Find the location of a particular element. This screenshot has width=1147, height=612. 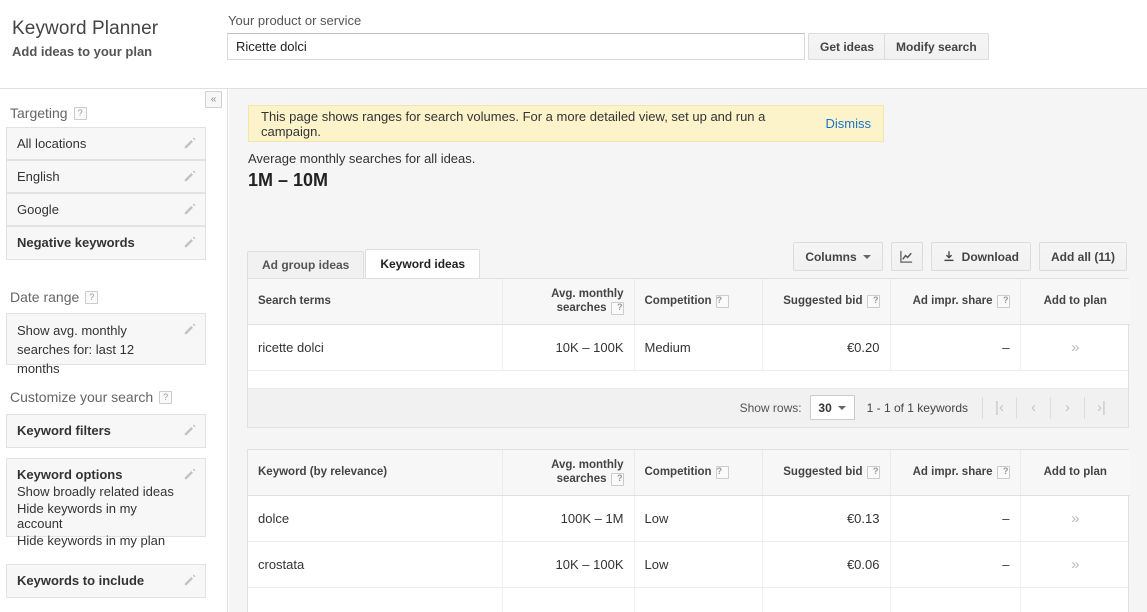

table-spacer-row is located at coordinates (689, 379).